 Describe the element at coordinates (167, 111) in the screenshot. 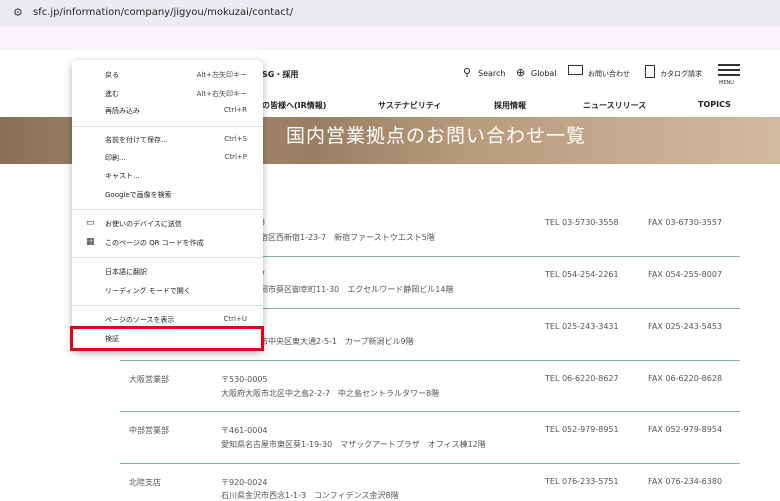

I see `menu-item-reload: 再読み込み Ctrl+R` at that location.